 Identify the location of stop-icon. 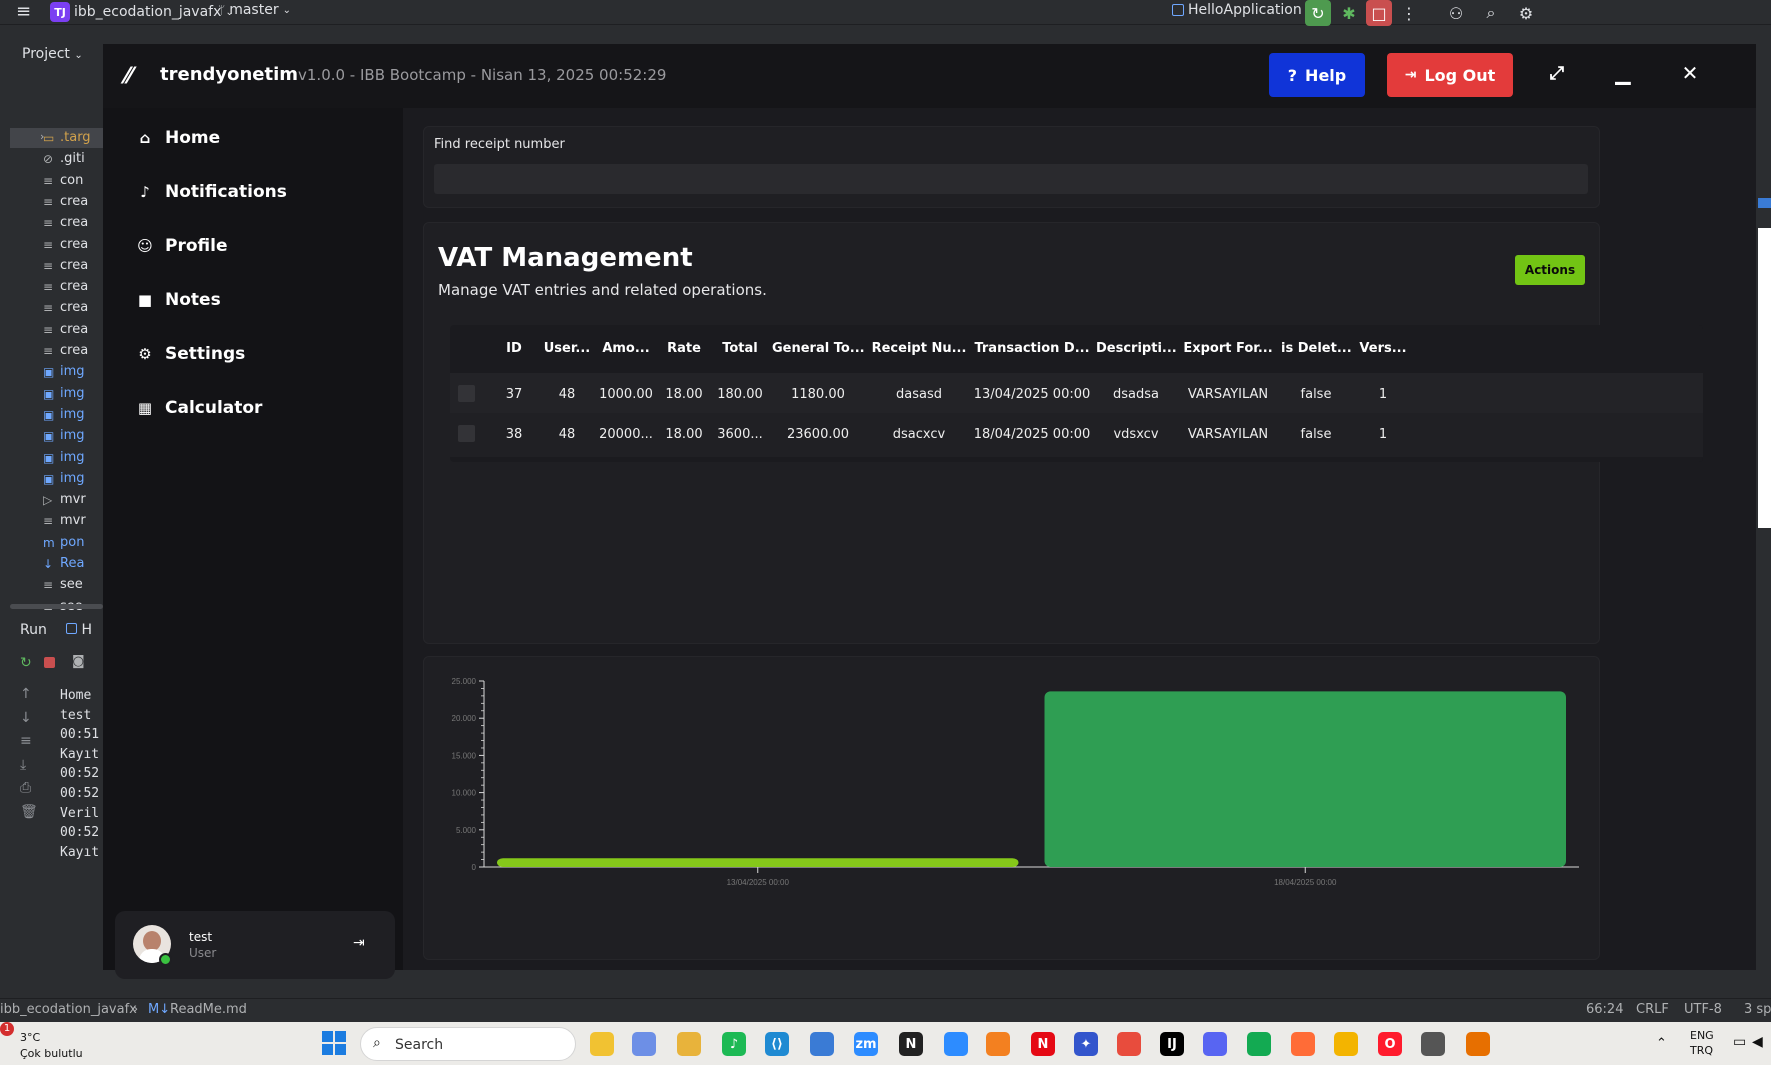
(49, 662).